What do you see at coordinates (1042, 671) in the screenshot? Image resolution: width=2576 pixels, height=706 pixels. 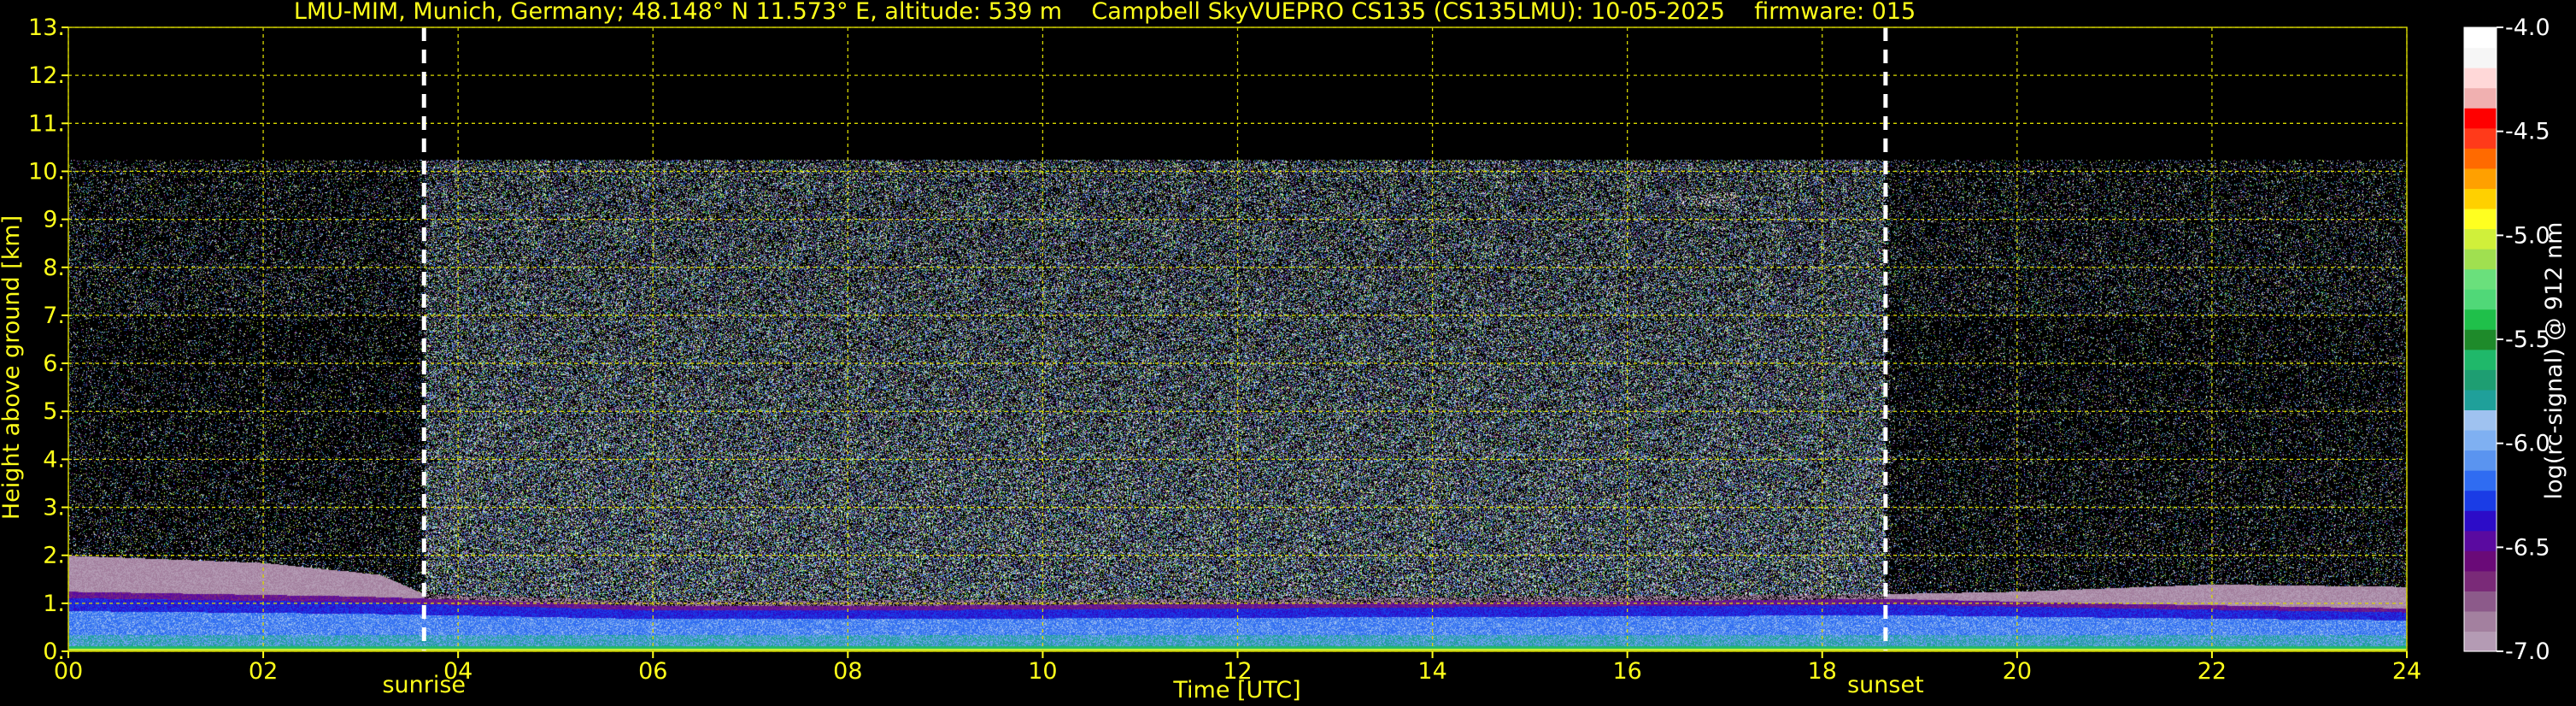 I see `x-tick-label: 10` at bounding box center [1042, 671].